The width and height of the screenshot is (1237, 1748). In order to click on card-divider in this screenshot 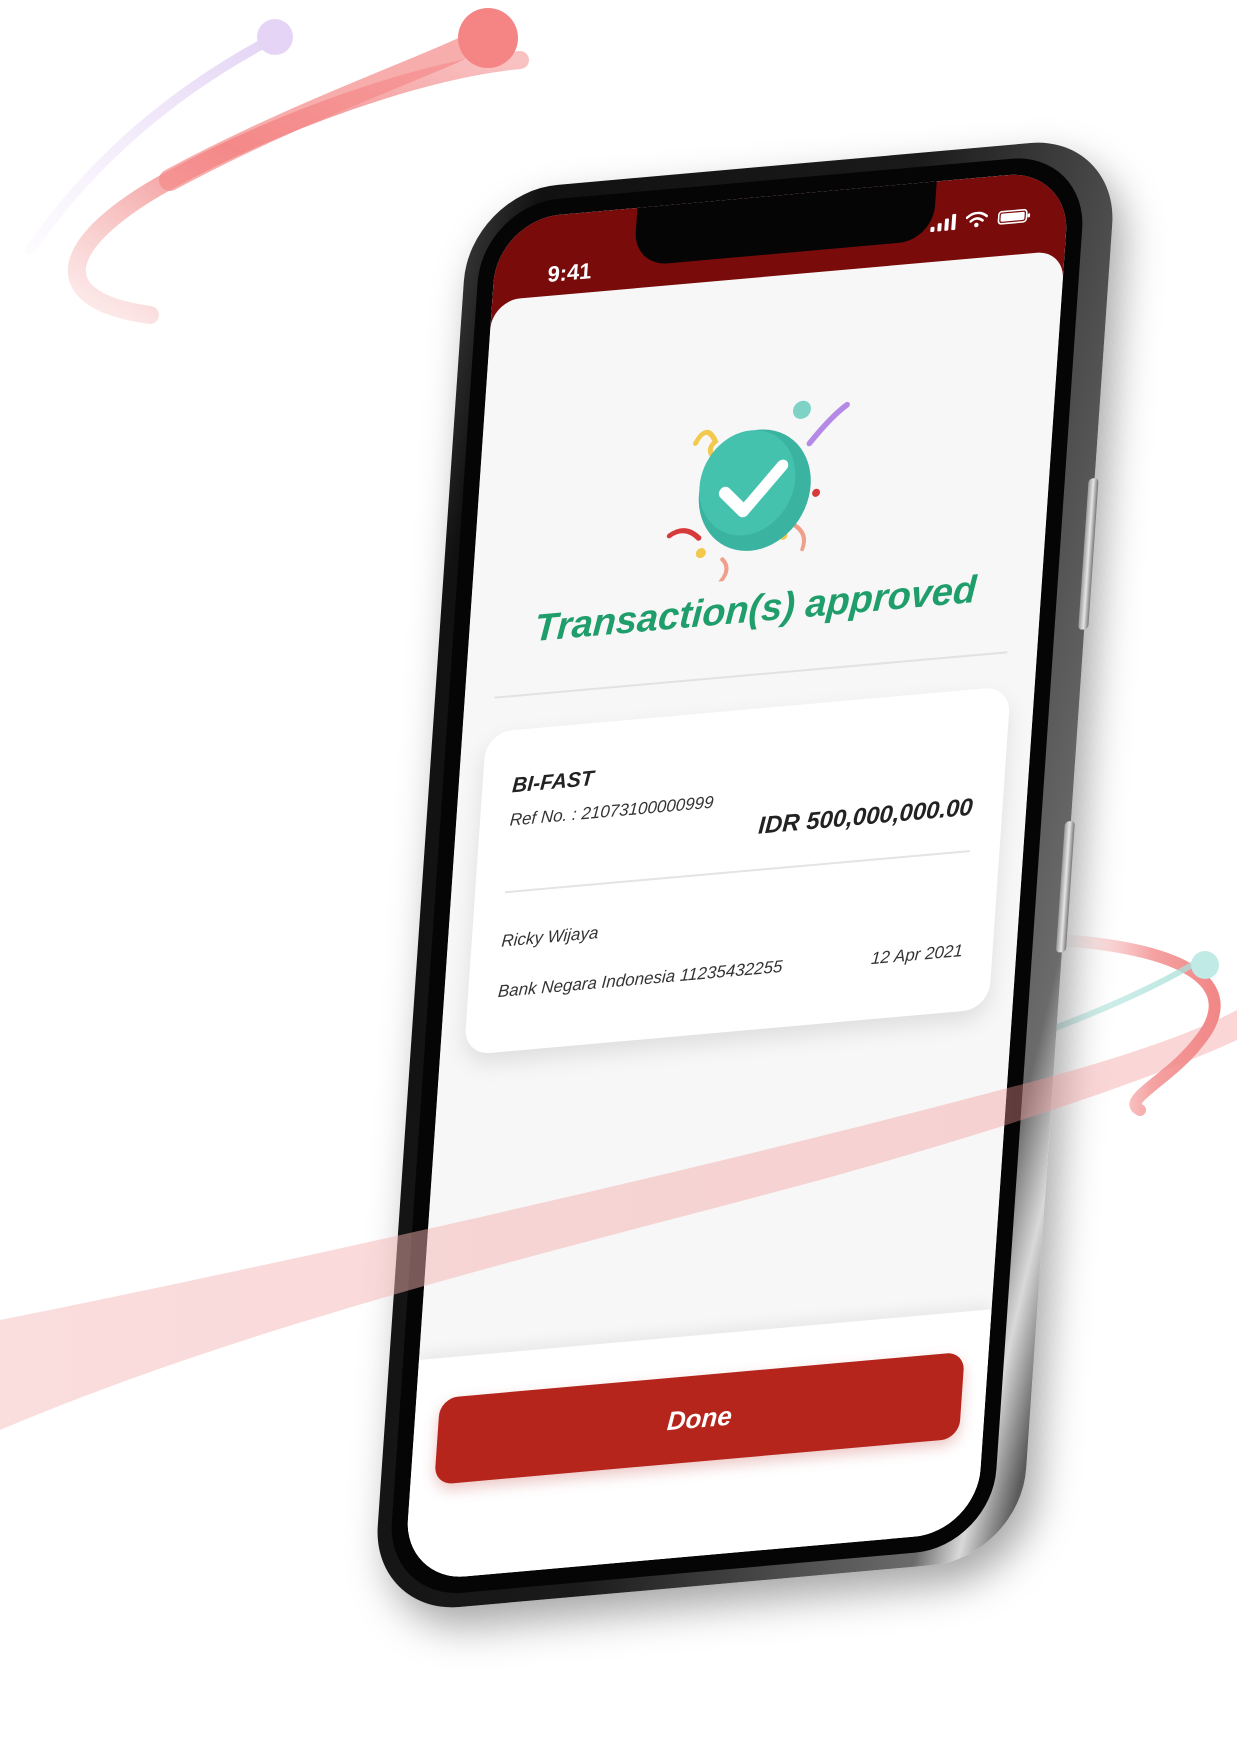, I will do `click(737, 872)`.